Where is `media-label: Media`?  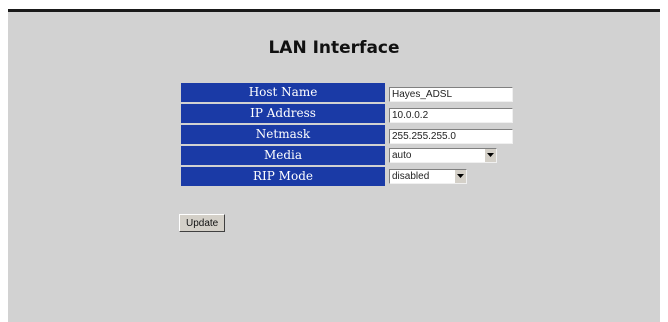 media-label: Media is located at coordinates (283, 155).